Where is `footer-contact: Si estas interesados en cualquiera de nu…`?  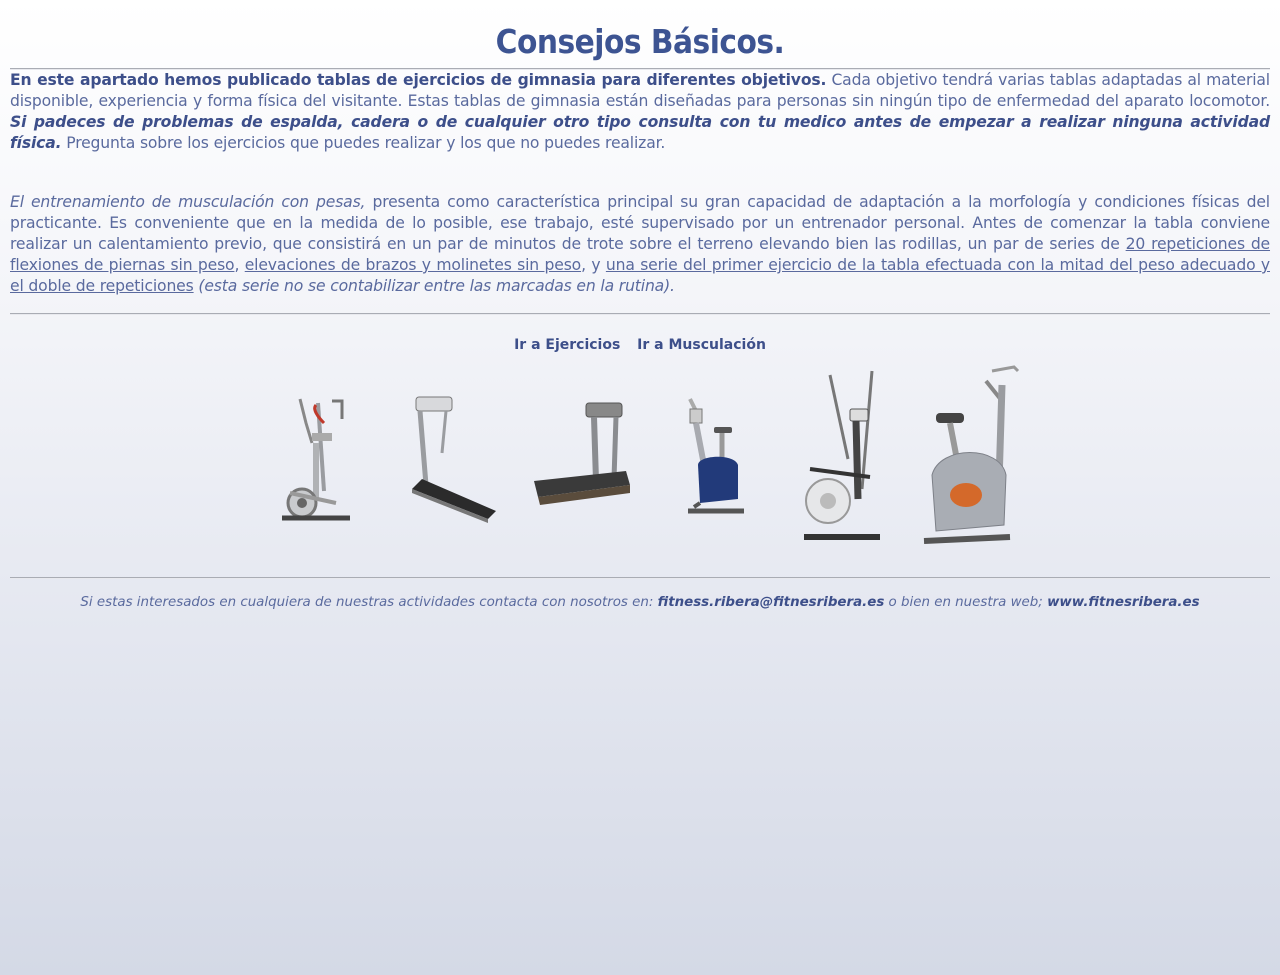
footer-contact: Si estas interesados en cualquiera de nu… is located at coordinates (640, 602).